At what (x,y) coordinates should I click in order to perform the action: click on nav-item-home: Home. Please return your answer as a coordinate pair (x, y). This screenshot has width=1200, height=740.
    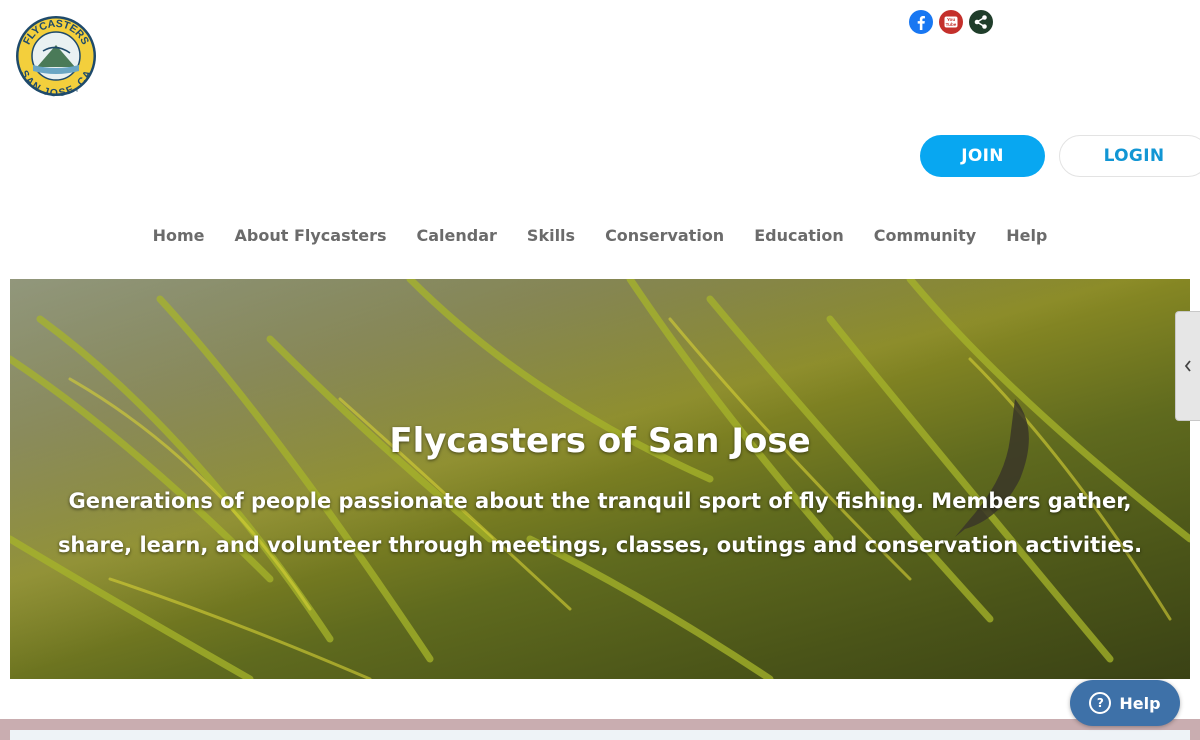
    Looking at the image, I should click on (179, 235).